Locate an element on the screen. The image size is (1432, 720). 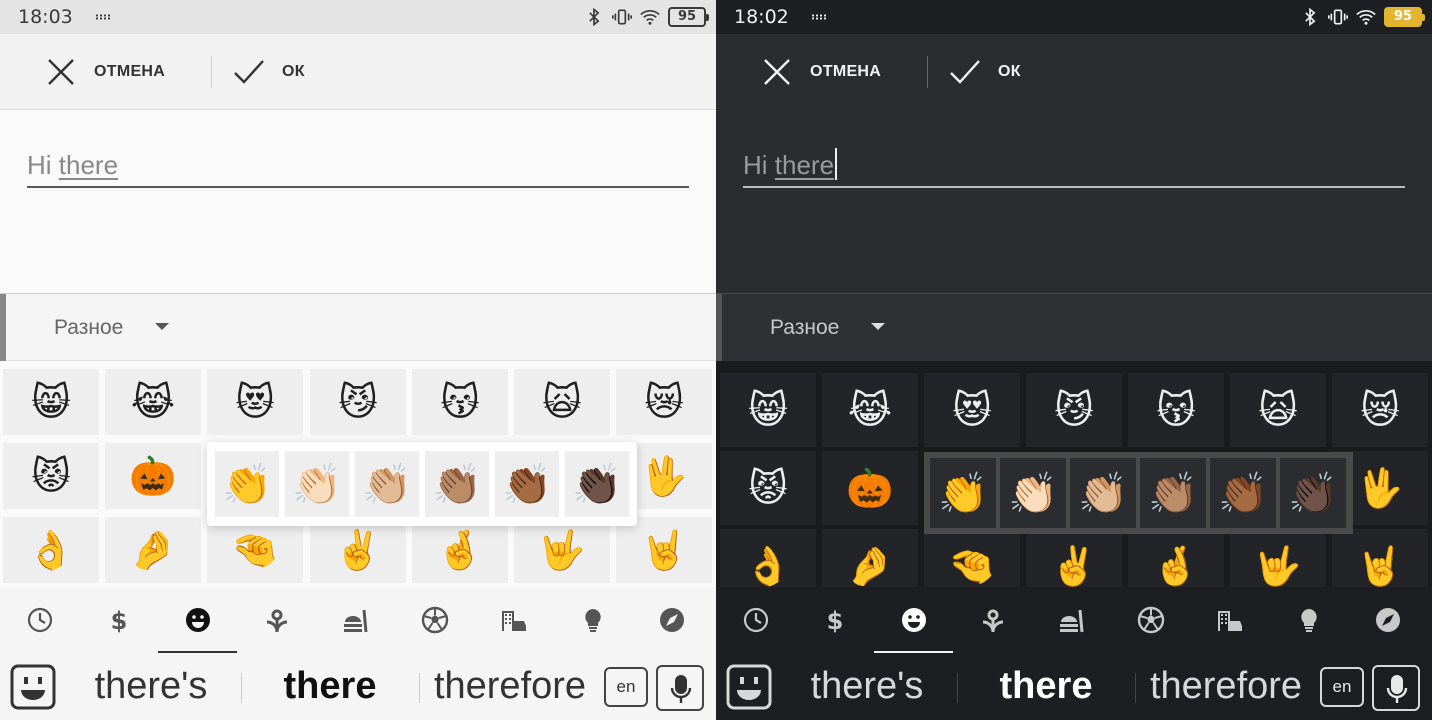
status-time: 18:02 is located at coordinates (761, 17).